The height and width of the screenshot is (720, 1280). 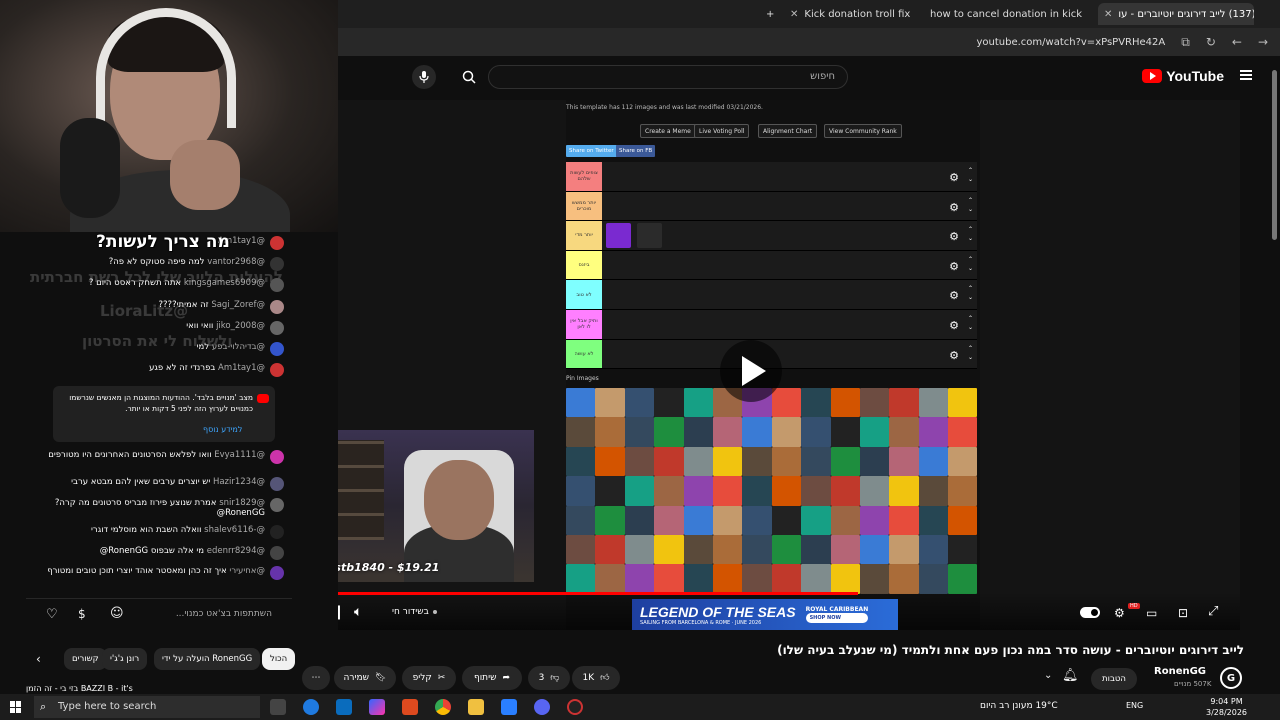 What do you see at coordinates (584, 235) in the screenshot?
I see `tier-label: יותר מדי` at bounding box center [584, 235].